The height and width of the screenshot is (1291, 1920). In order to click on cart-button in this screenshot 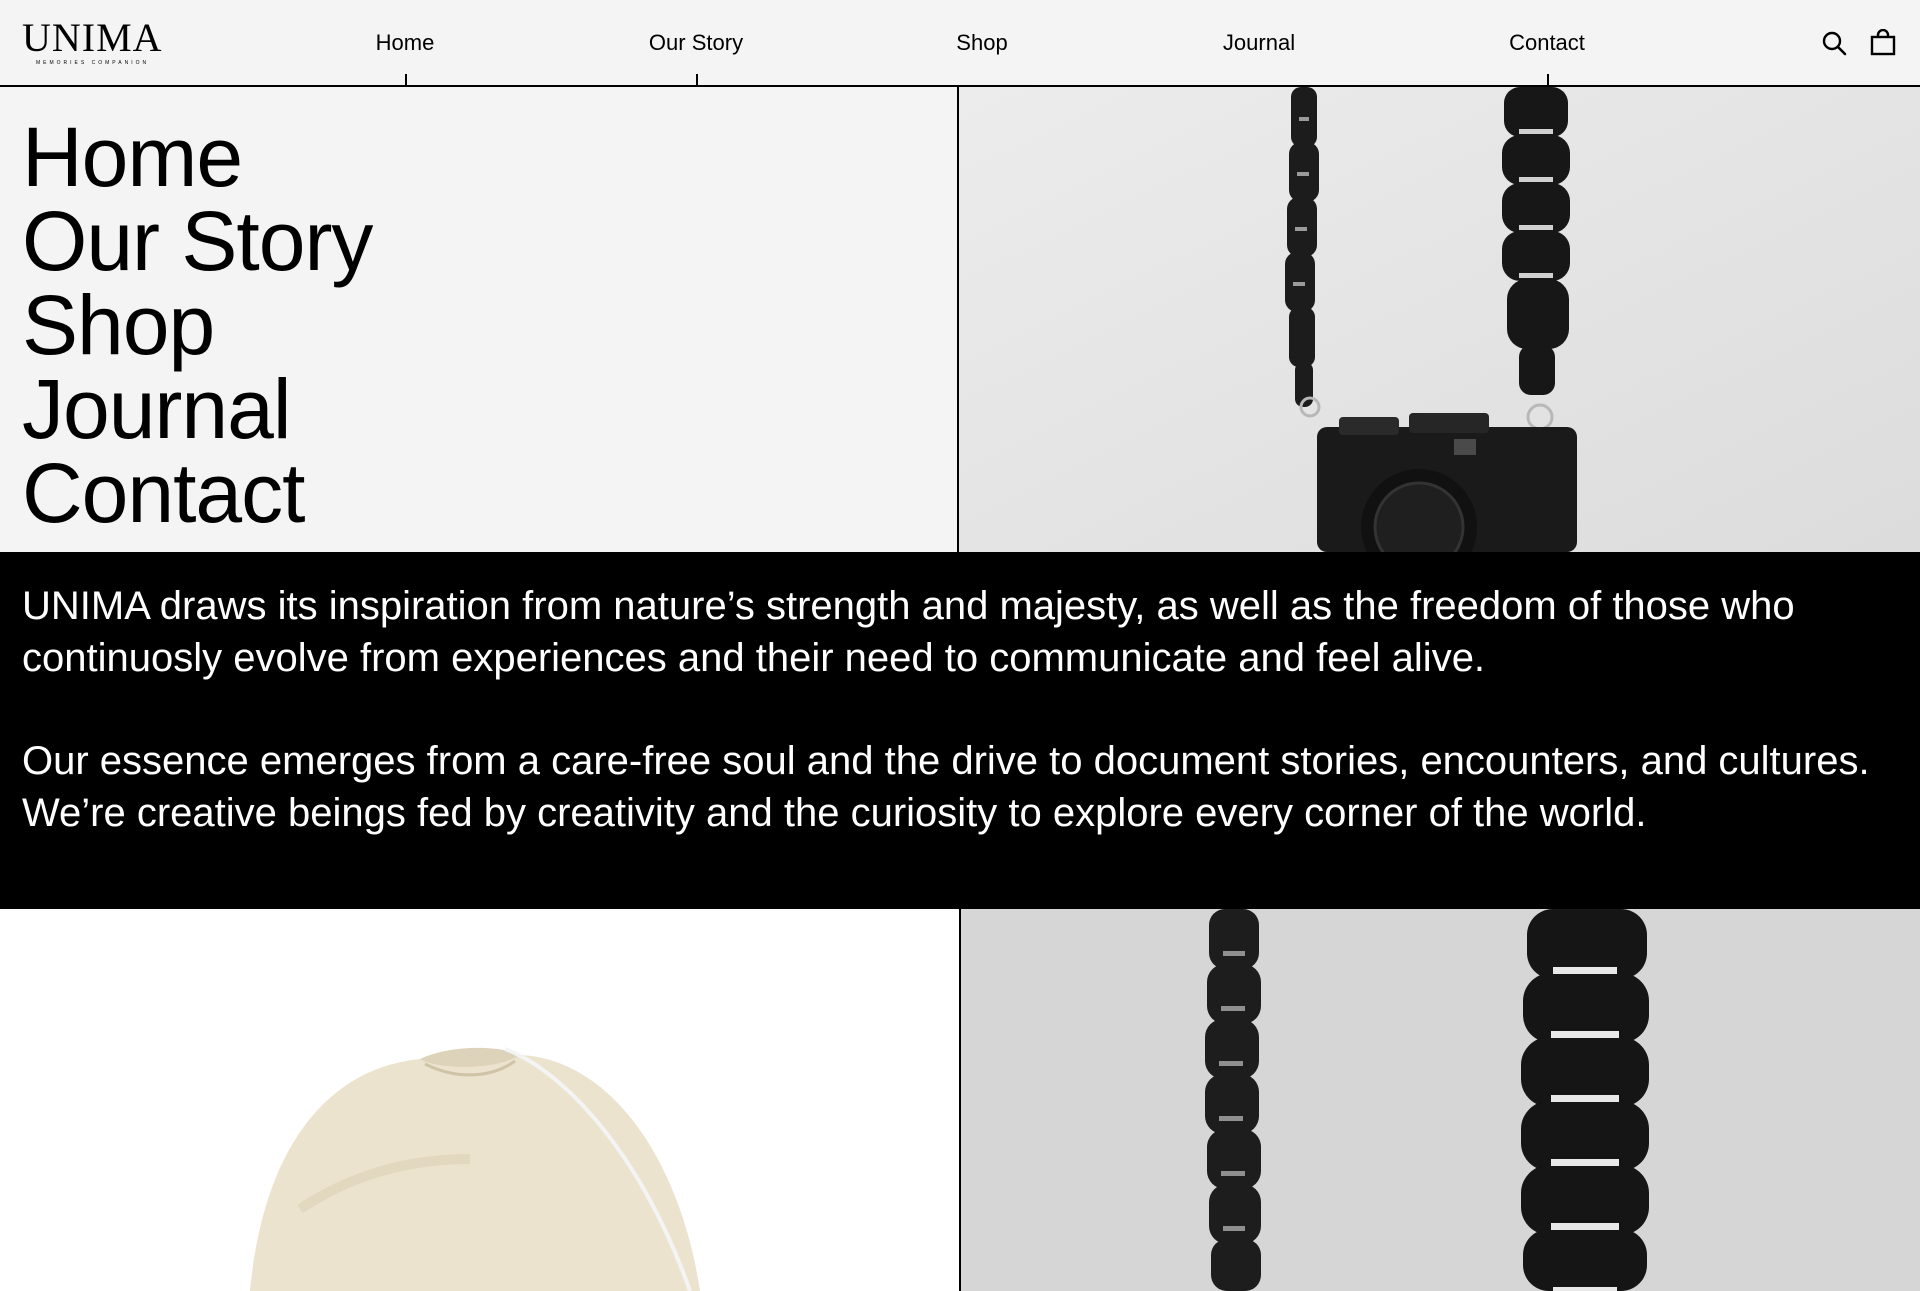, I will do `click(1883, 43)`.